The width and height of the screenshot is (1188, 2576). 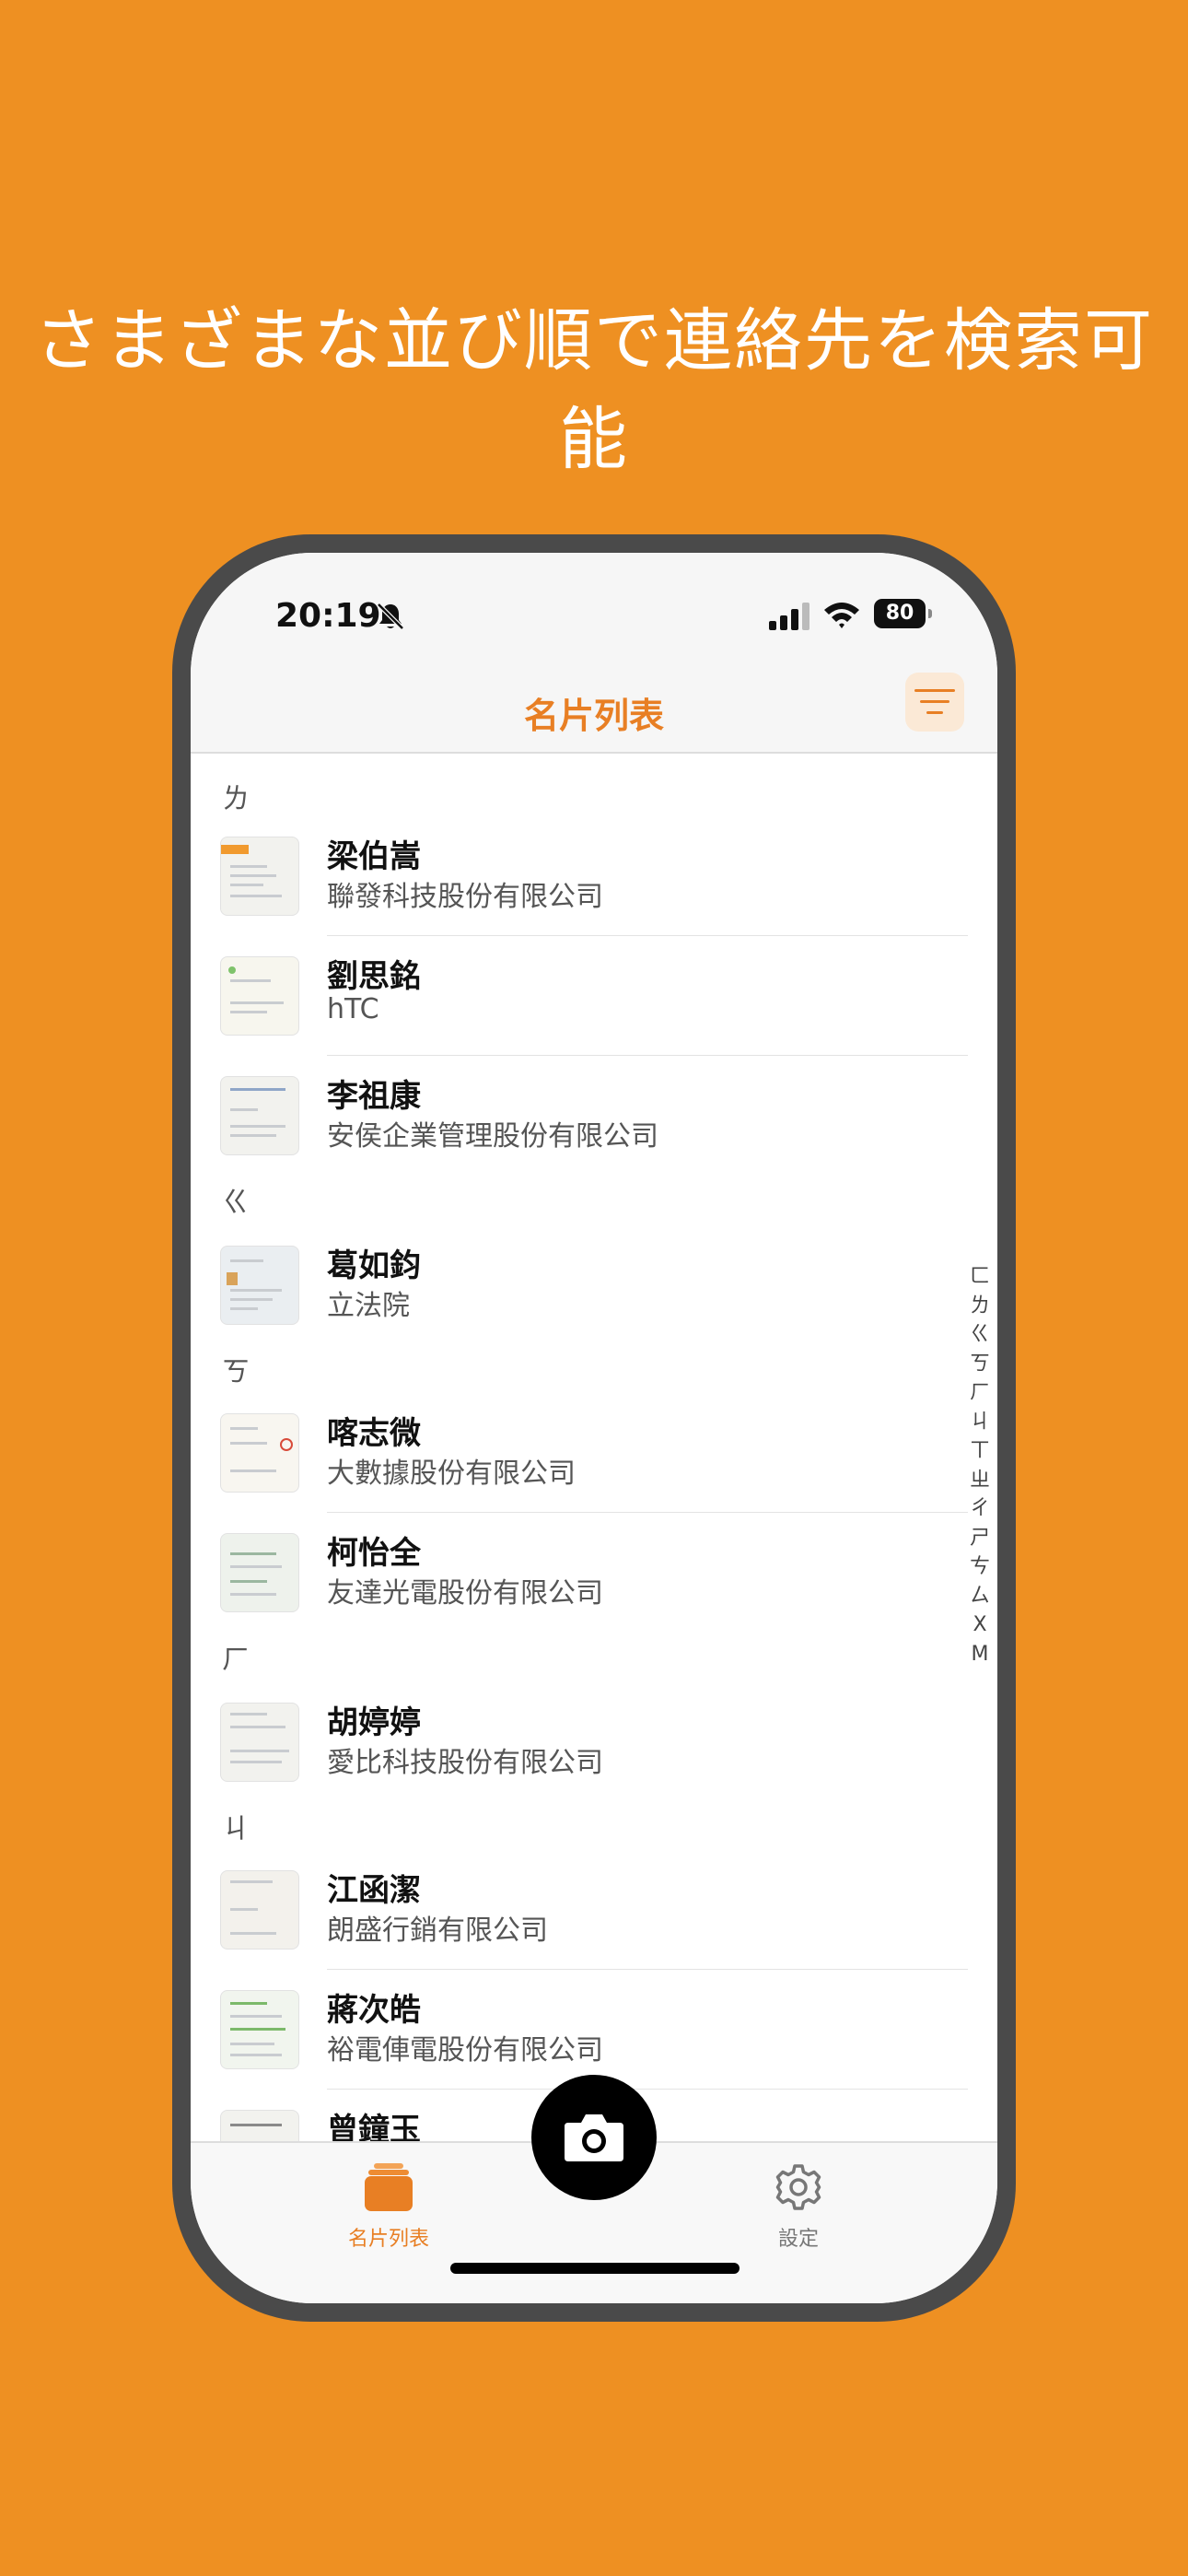 I want to click on index-letter: ㄓ, so click(x=980, y=1480).